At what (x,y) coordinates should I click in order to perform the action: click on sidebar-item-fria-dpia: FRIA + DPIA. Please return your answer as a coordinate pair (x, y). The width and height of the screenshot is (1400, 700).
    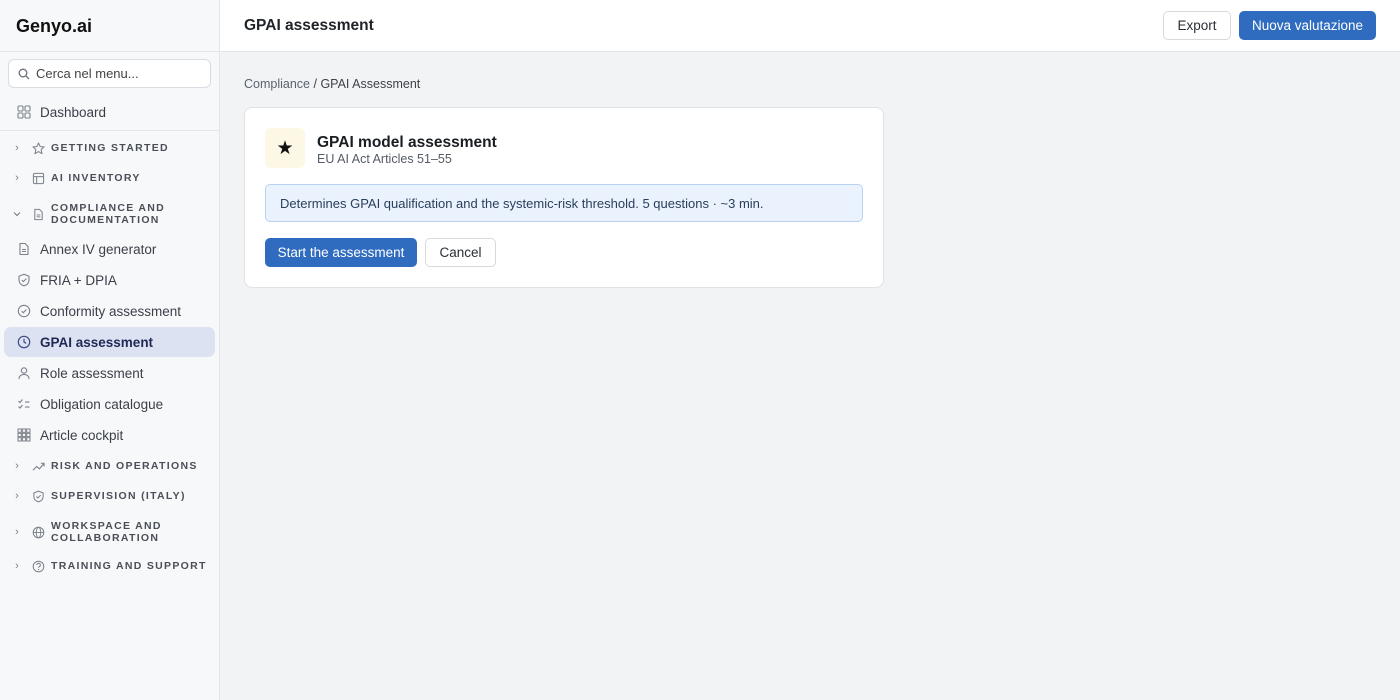
    Looking at the image, I should click on (109, 280).